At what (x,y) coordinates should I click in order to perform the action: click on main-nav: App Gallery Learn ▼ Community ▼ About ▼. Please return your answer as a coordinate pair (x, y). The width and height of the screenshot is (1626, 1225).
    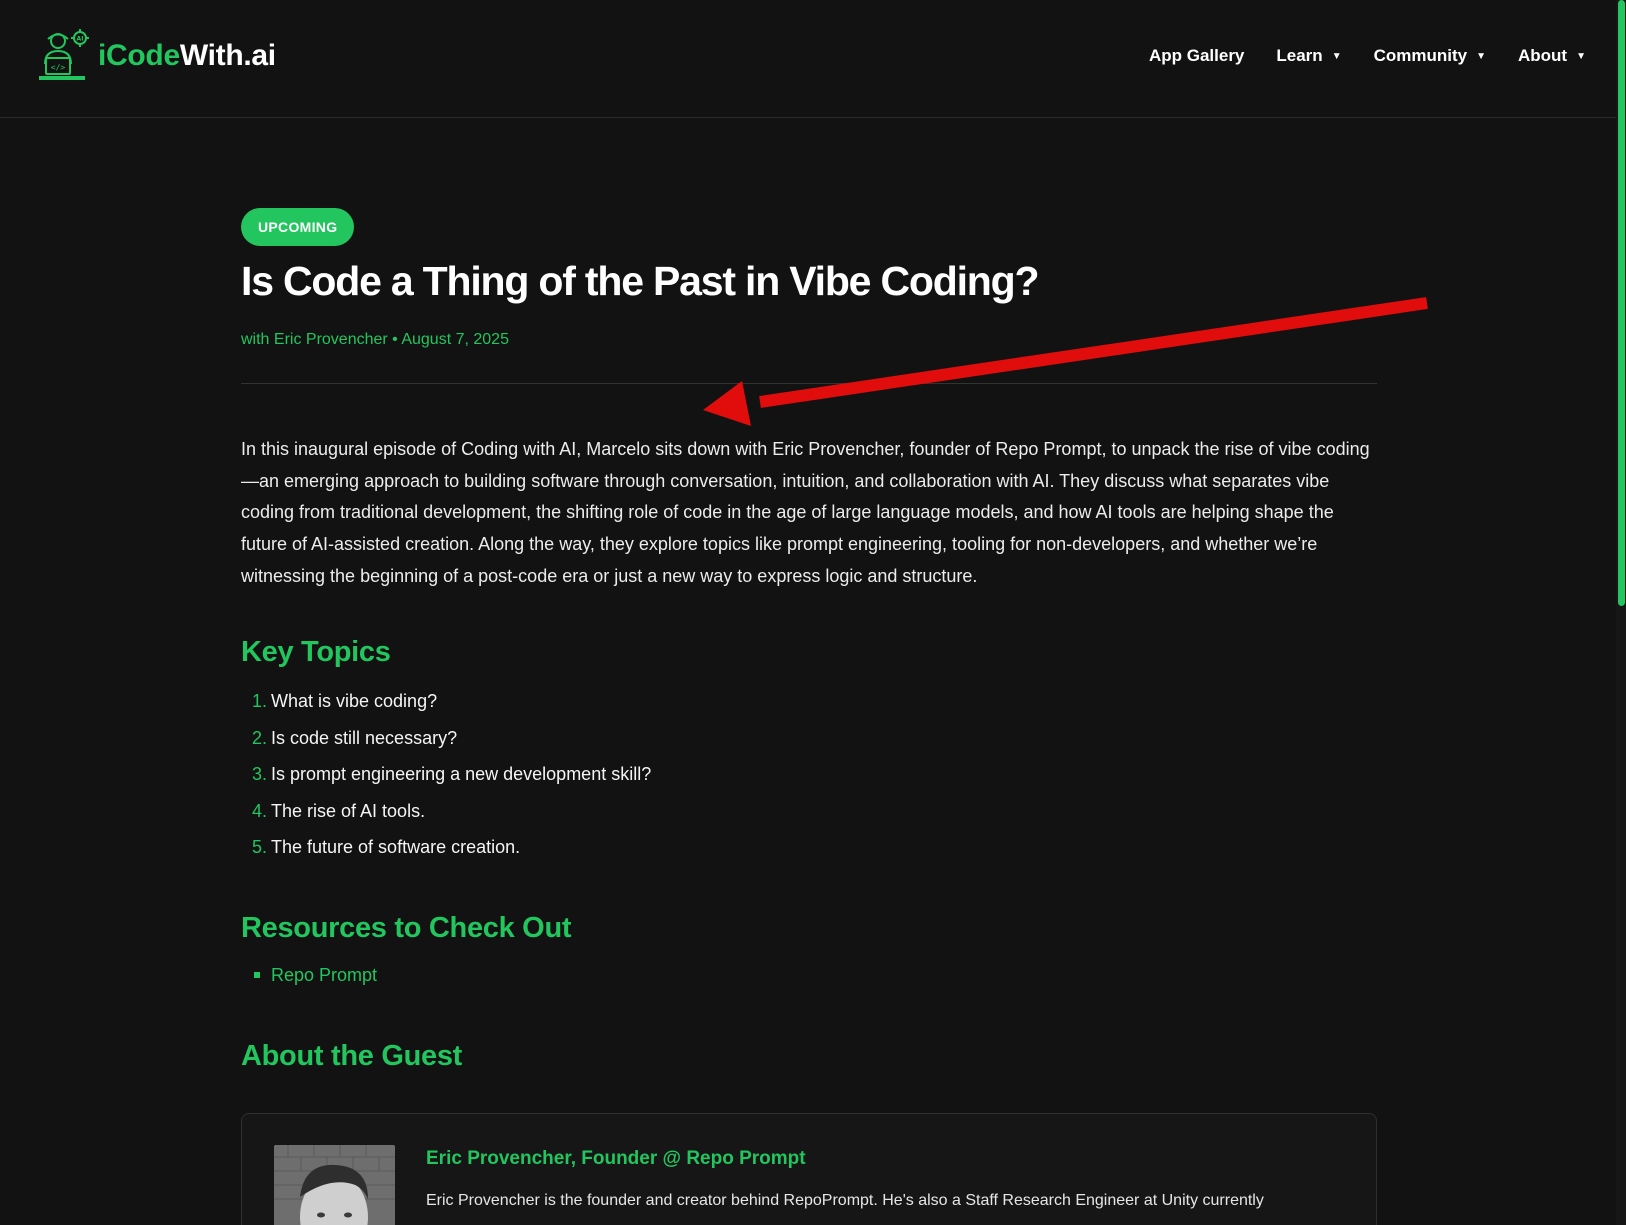
    Looking at the image, I should click on (1351, 56).